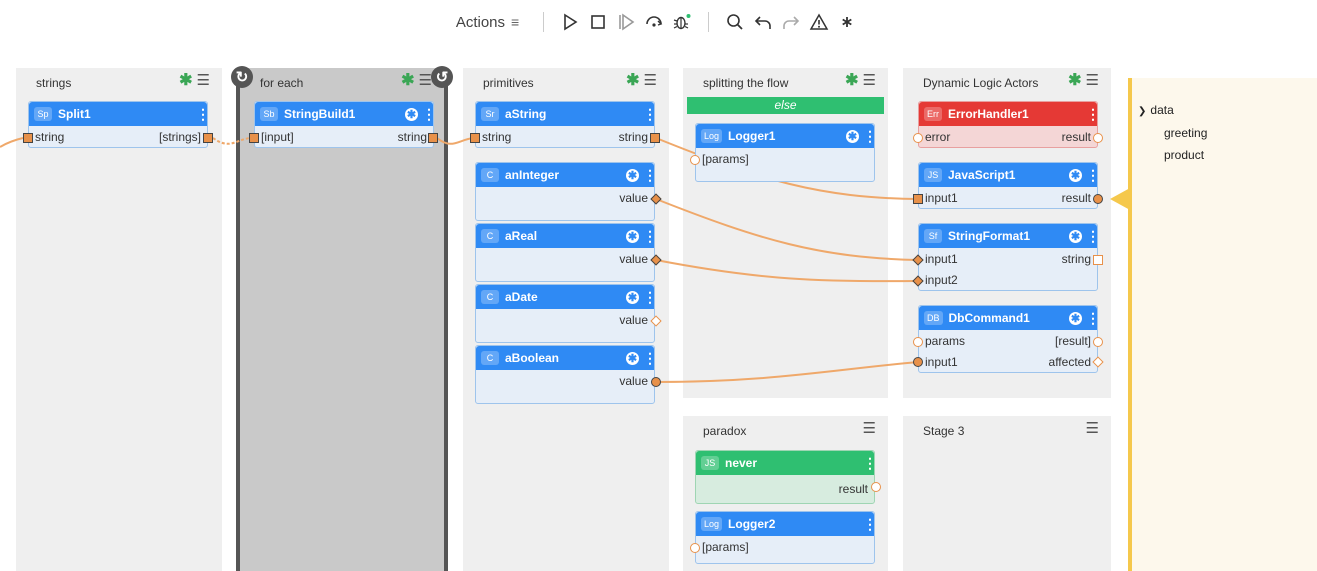  I want to click on node-header: Sr aString ⋮, so click(566, 114).